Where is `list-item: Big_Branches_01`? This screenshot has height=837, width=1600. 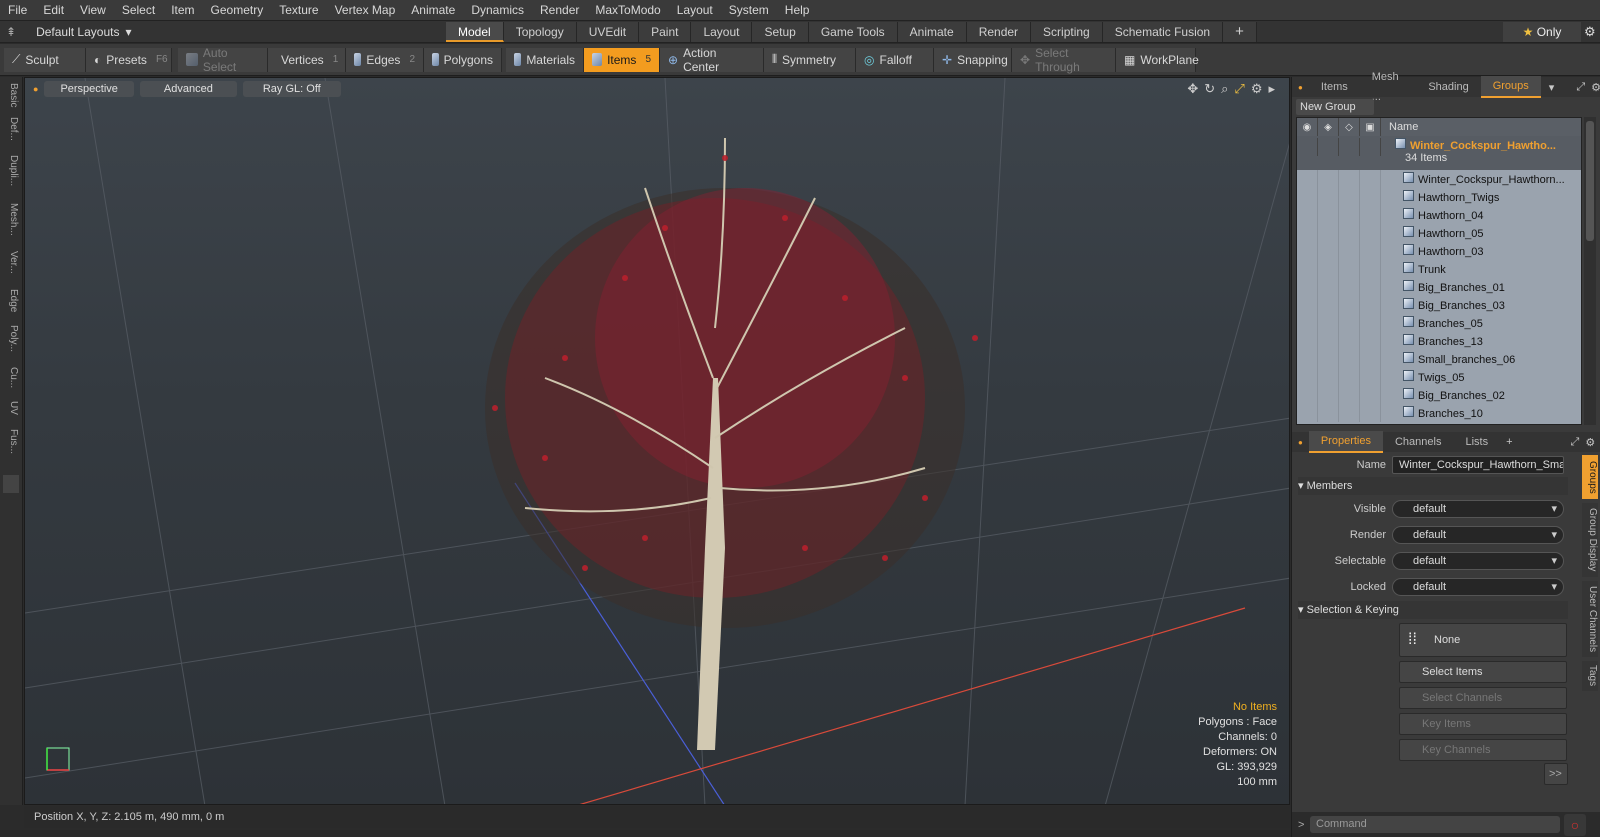 list-item: Big_Branches_01 is located at coordinates (1439, 287).